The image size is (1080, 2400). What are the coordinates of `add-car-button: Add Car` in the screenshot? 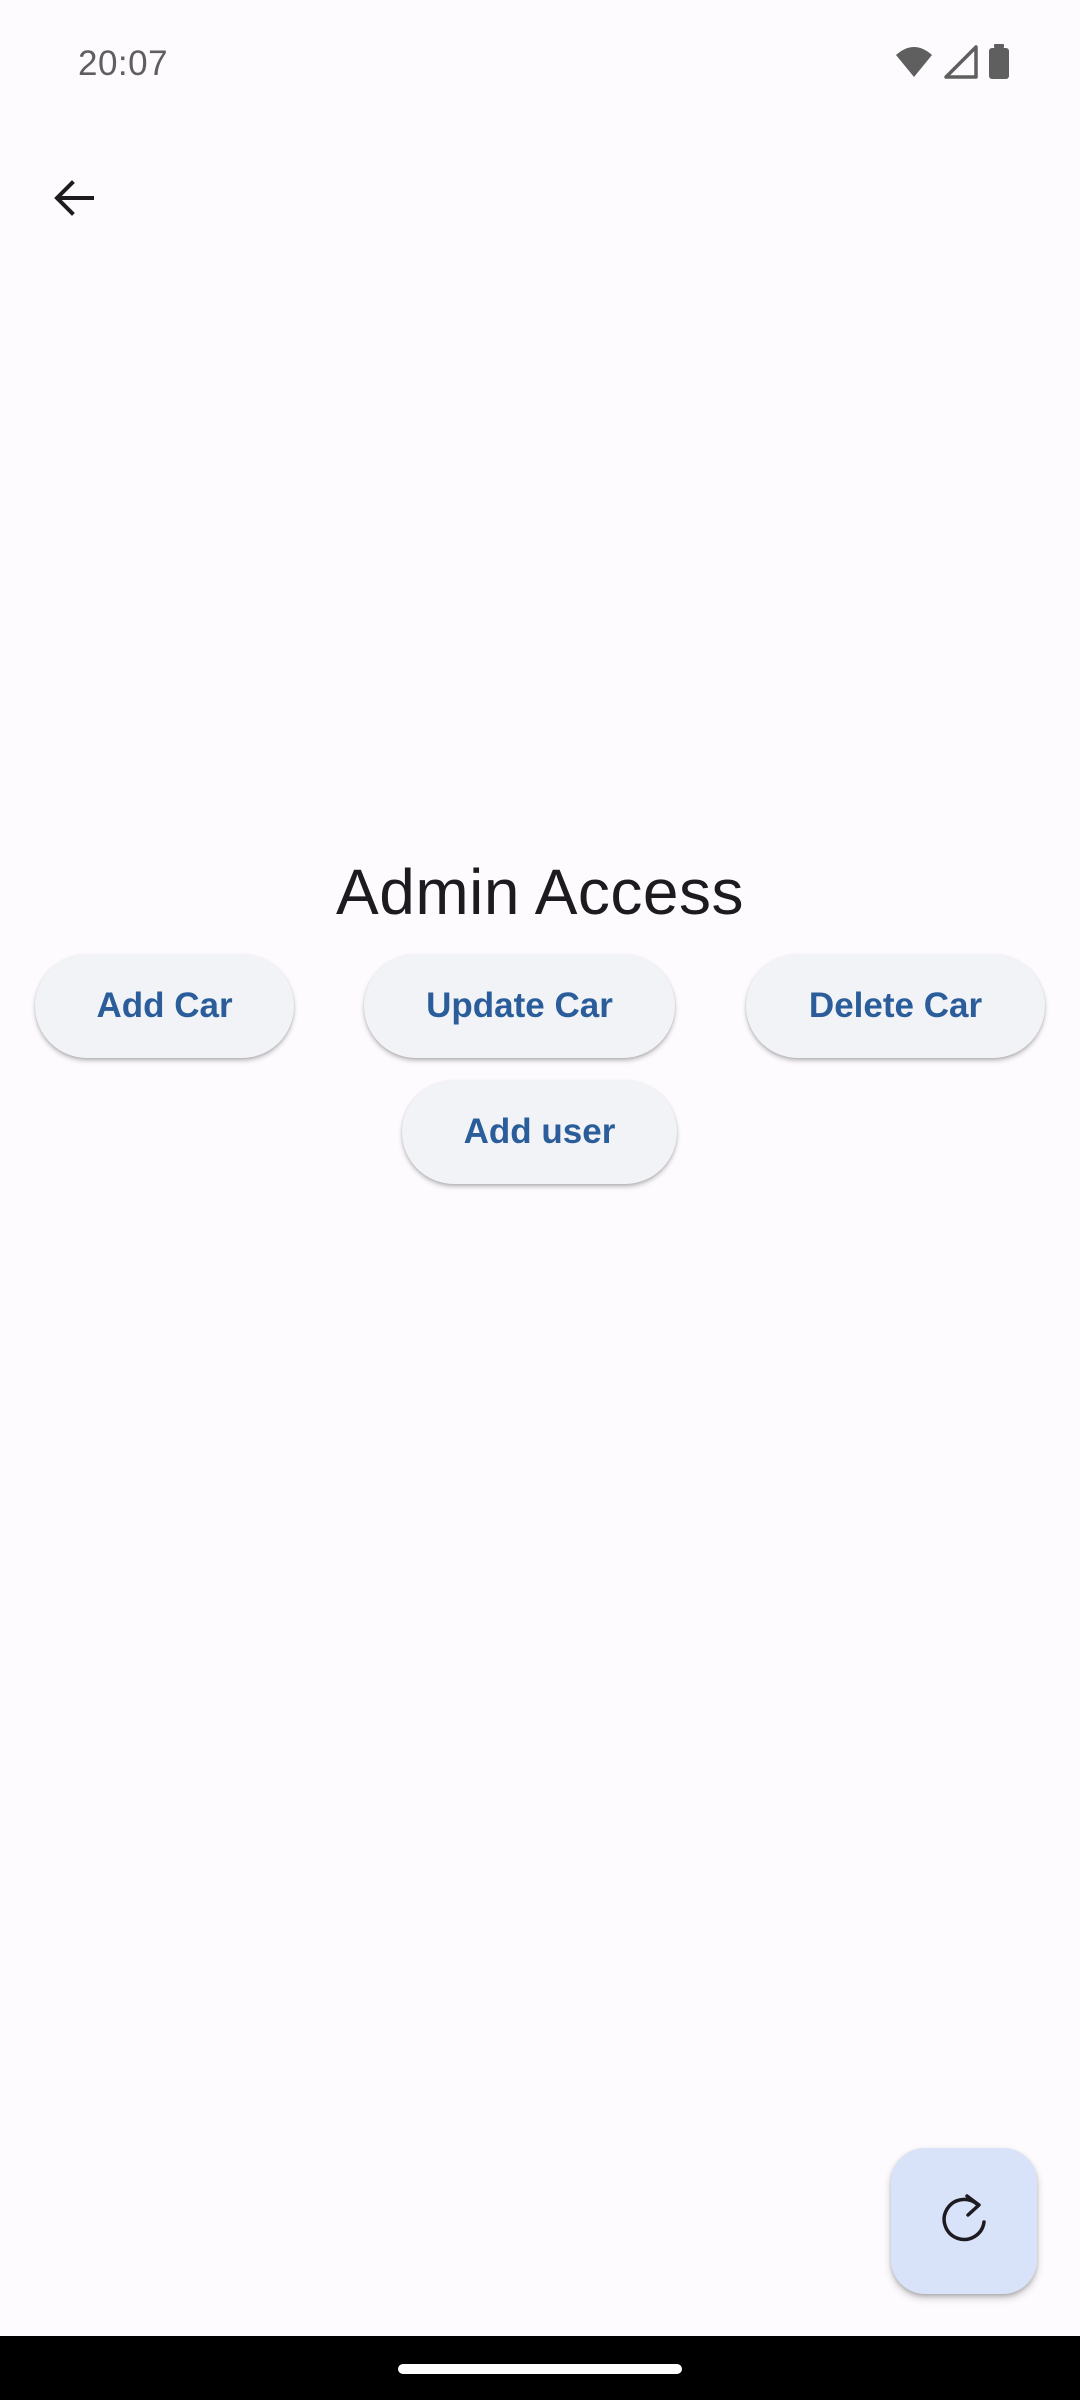 It's located at (164, 1006).